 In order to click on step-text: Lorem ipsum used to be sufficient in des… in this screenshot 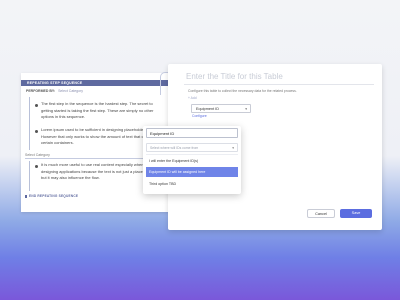, I will do `click(99, 136)`.